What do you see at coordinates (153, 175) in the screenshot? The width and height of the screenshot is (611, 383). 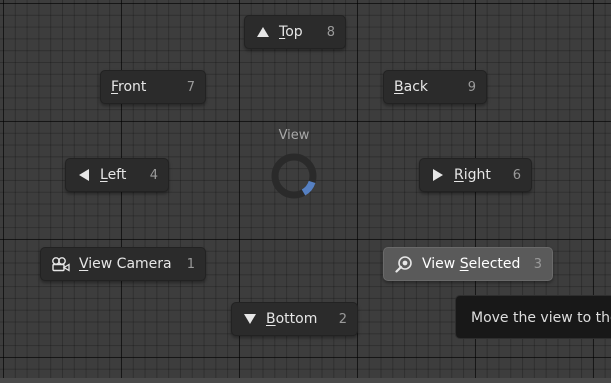 I see `shortcut-key: 4` at bounding box center [153, 175].